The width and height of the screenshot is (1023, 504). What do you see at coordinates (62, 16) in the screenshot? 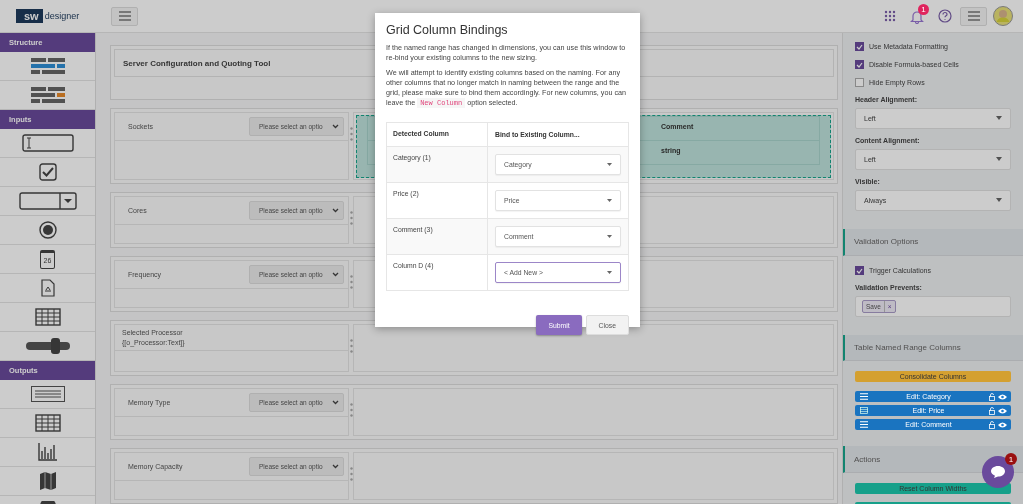
I see `logo-text: designer` at bounding box center [62, 16].